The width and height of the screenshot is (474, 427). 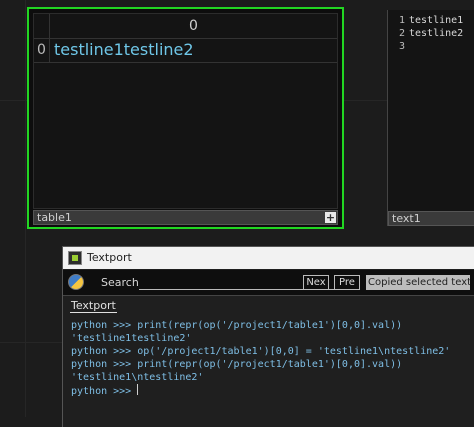 What do you see at coordinates (104, 391) in the screenshot?
I see `console-prompt: python >>>` at bounding box center [104, 391].